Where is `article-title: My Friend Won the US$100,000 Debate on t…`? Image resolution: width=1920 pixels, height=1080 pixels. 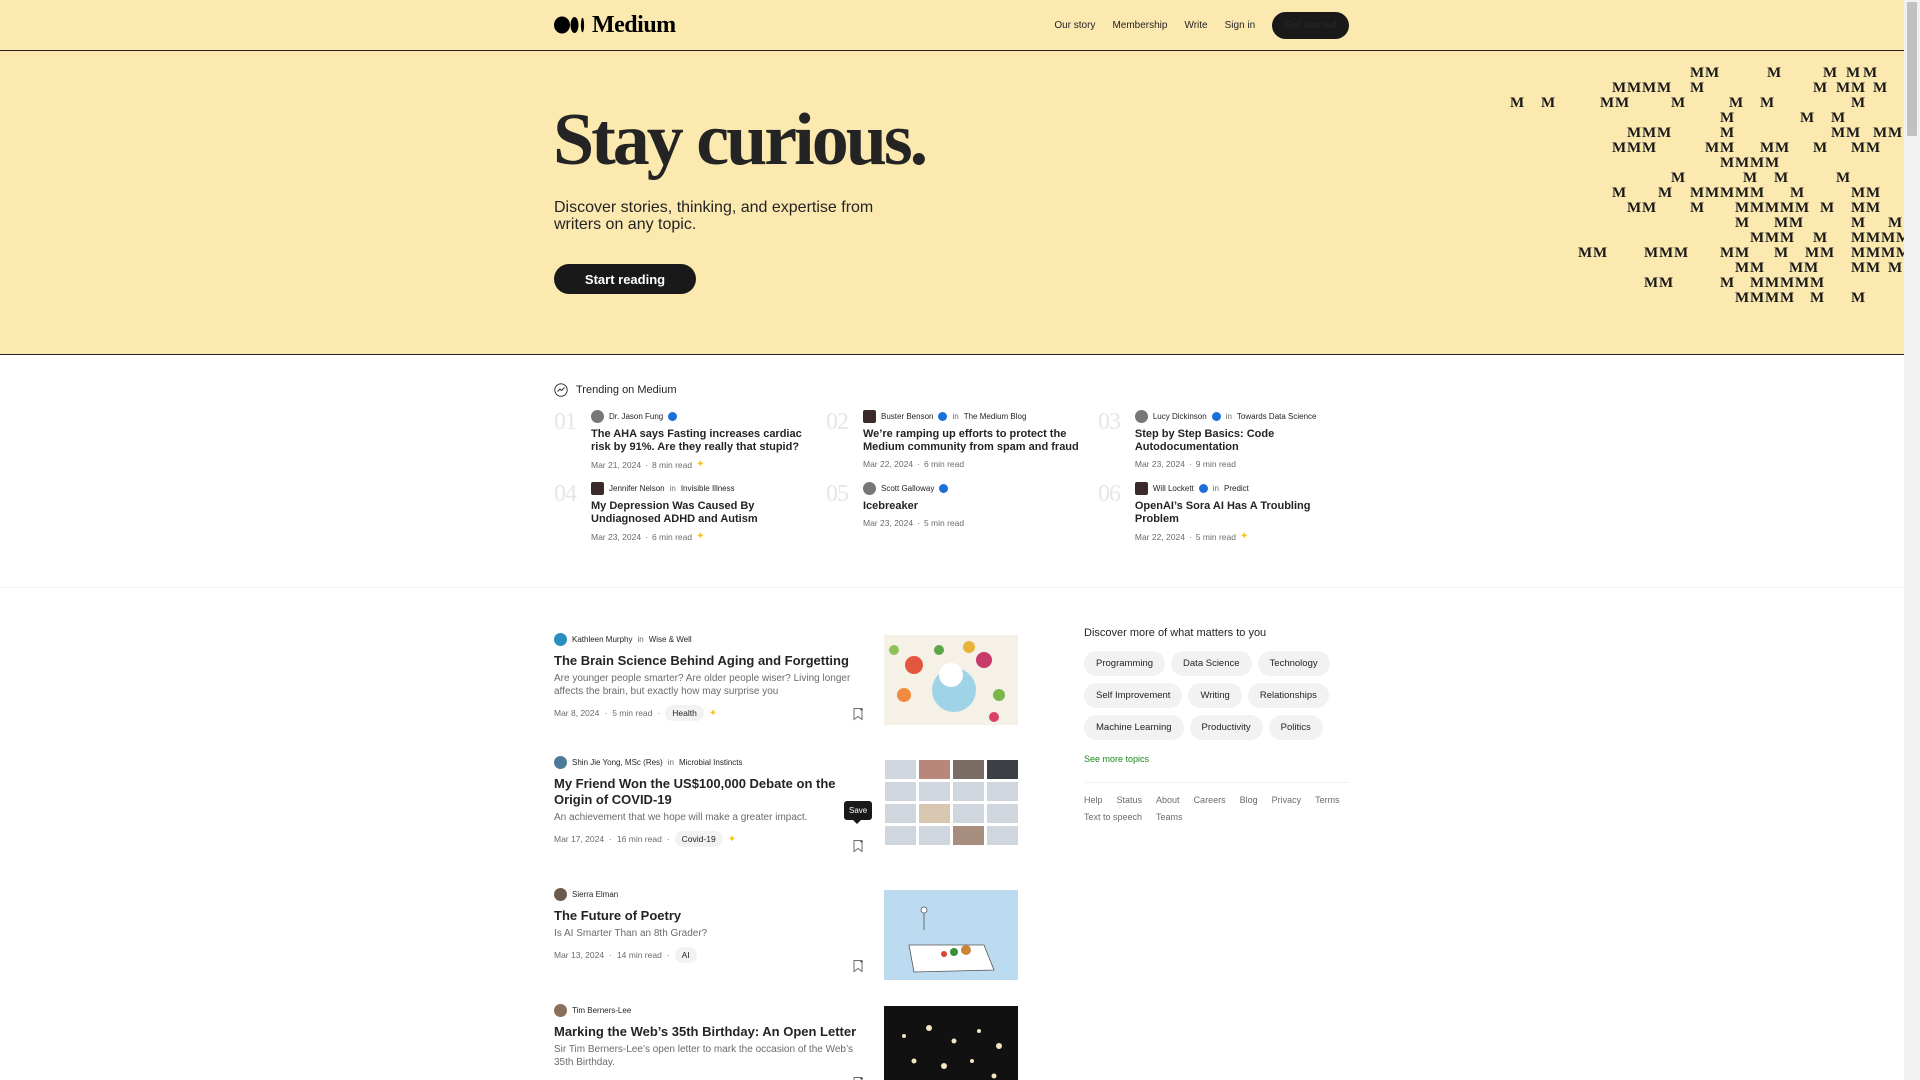
article-title: My Friend Won the US$100,000 Debate on t… is located at coordinates (714, 792).